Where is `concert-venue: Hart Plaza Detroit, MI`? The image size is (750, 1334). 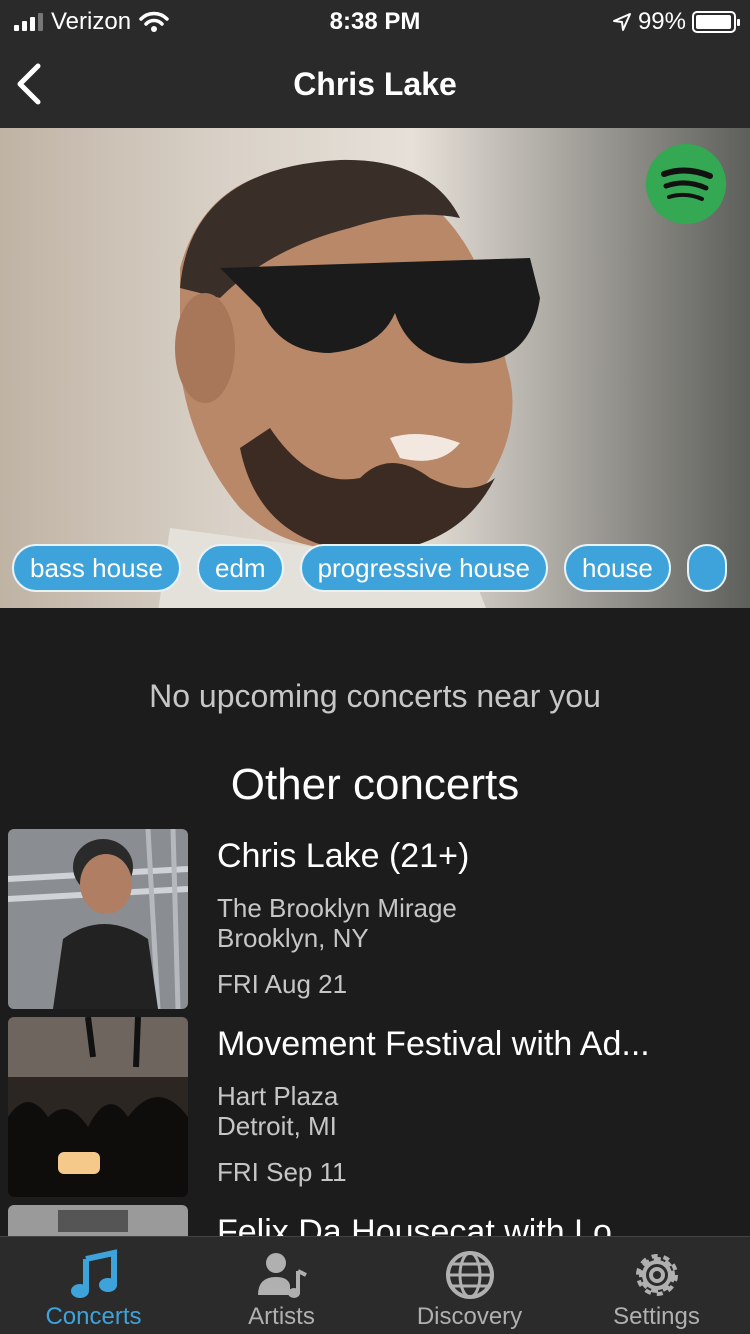 concert-venue: Hart Plaza Detroit, MI is located at coordinates (277, 1111).